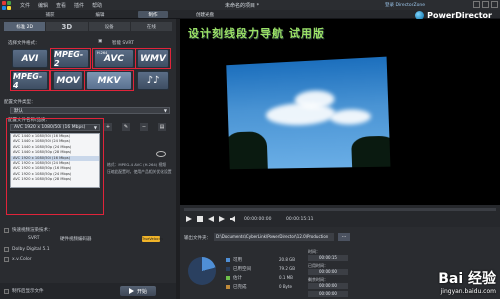 Image resolution: width=500 pixels, height=299 pixels. I want to click on show-after-produce-label: 制作后显示文件, so click(28, 291).